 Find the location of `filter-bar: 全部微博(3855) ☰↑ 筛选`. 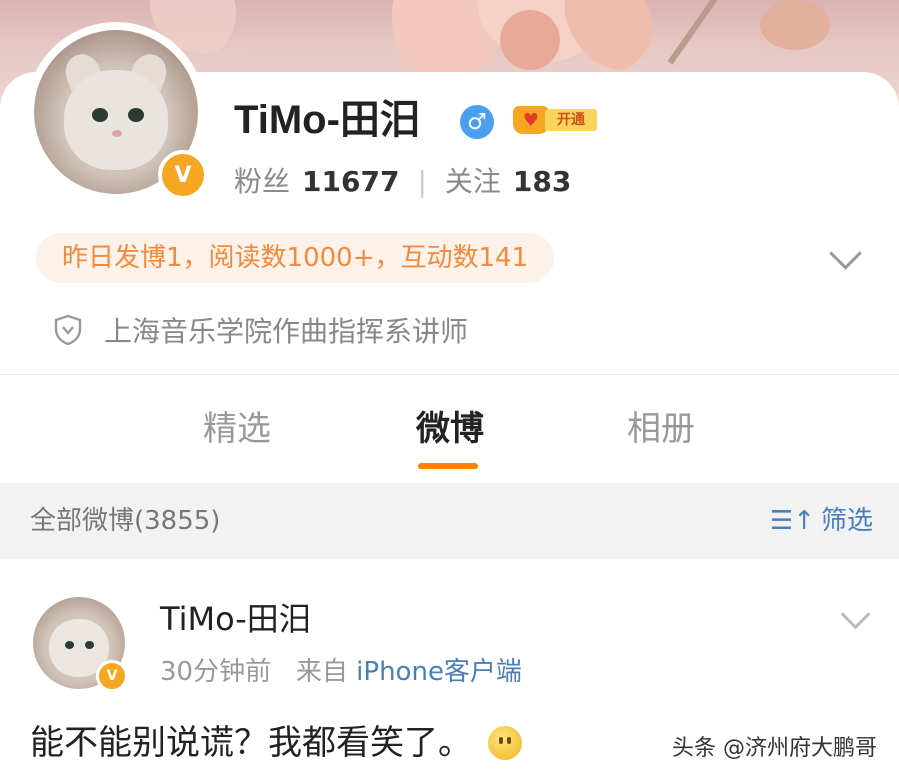

filter-bar: 全部微博(3855) ☰↑ 筛选 is located at coordinates (449, 521).